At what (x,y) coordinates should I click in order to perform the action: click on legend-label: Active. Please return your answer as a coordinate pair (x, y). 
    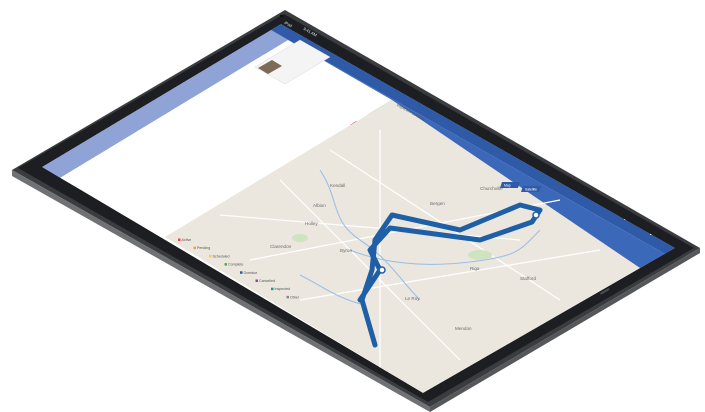
    Looking at the image, I should click on (187, 240).